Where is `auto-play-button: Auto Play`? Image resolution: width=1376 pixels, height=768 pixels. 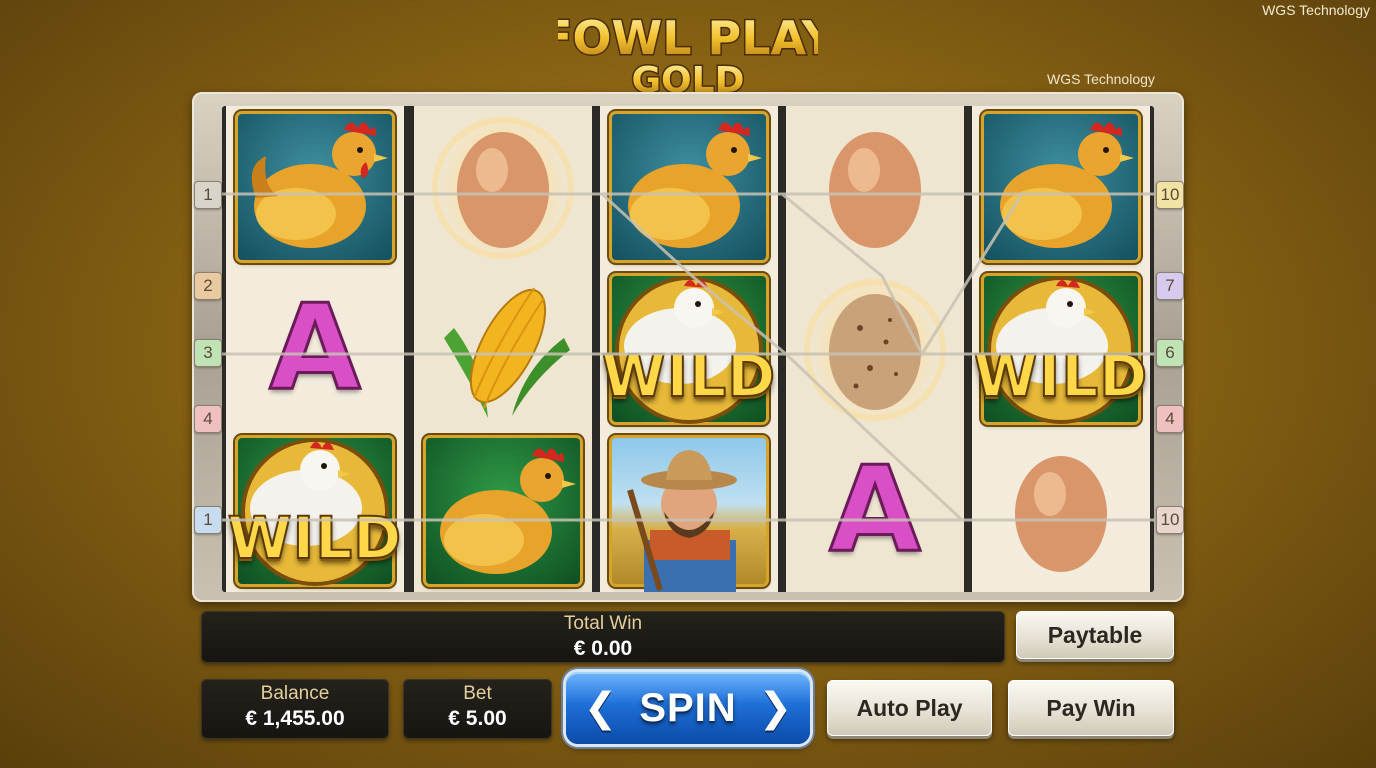 auto-play-button: Auto Play is located at coordinates (909, 708).